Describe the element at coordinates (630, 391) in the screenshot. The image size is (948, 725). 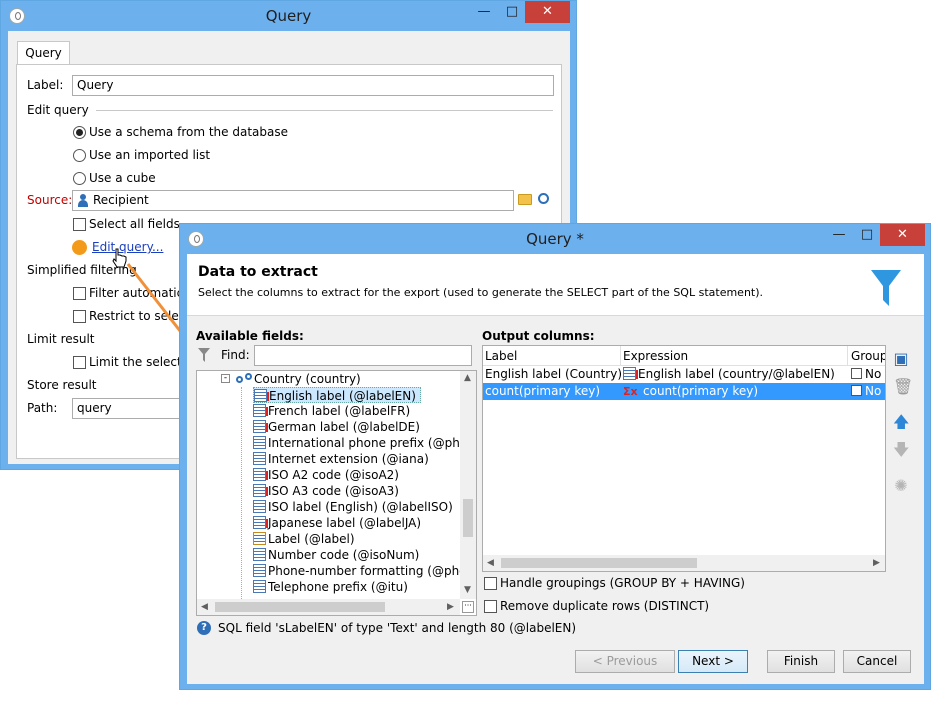
I see `aggregate-icon: Σx` at that location.